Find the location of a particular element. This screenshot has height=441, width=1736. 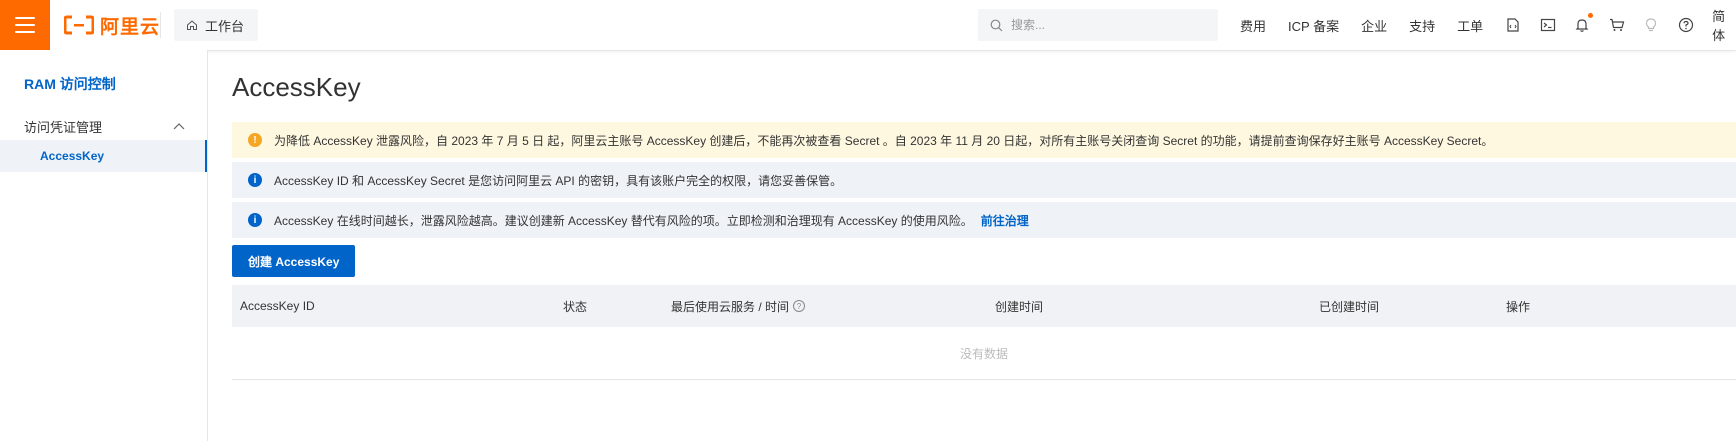

aliyun-logo: 阿里云 is located at coordinates (112, 25).